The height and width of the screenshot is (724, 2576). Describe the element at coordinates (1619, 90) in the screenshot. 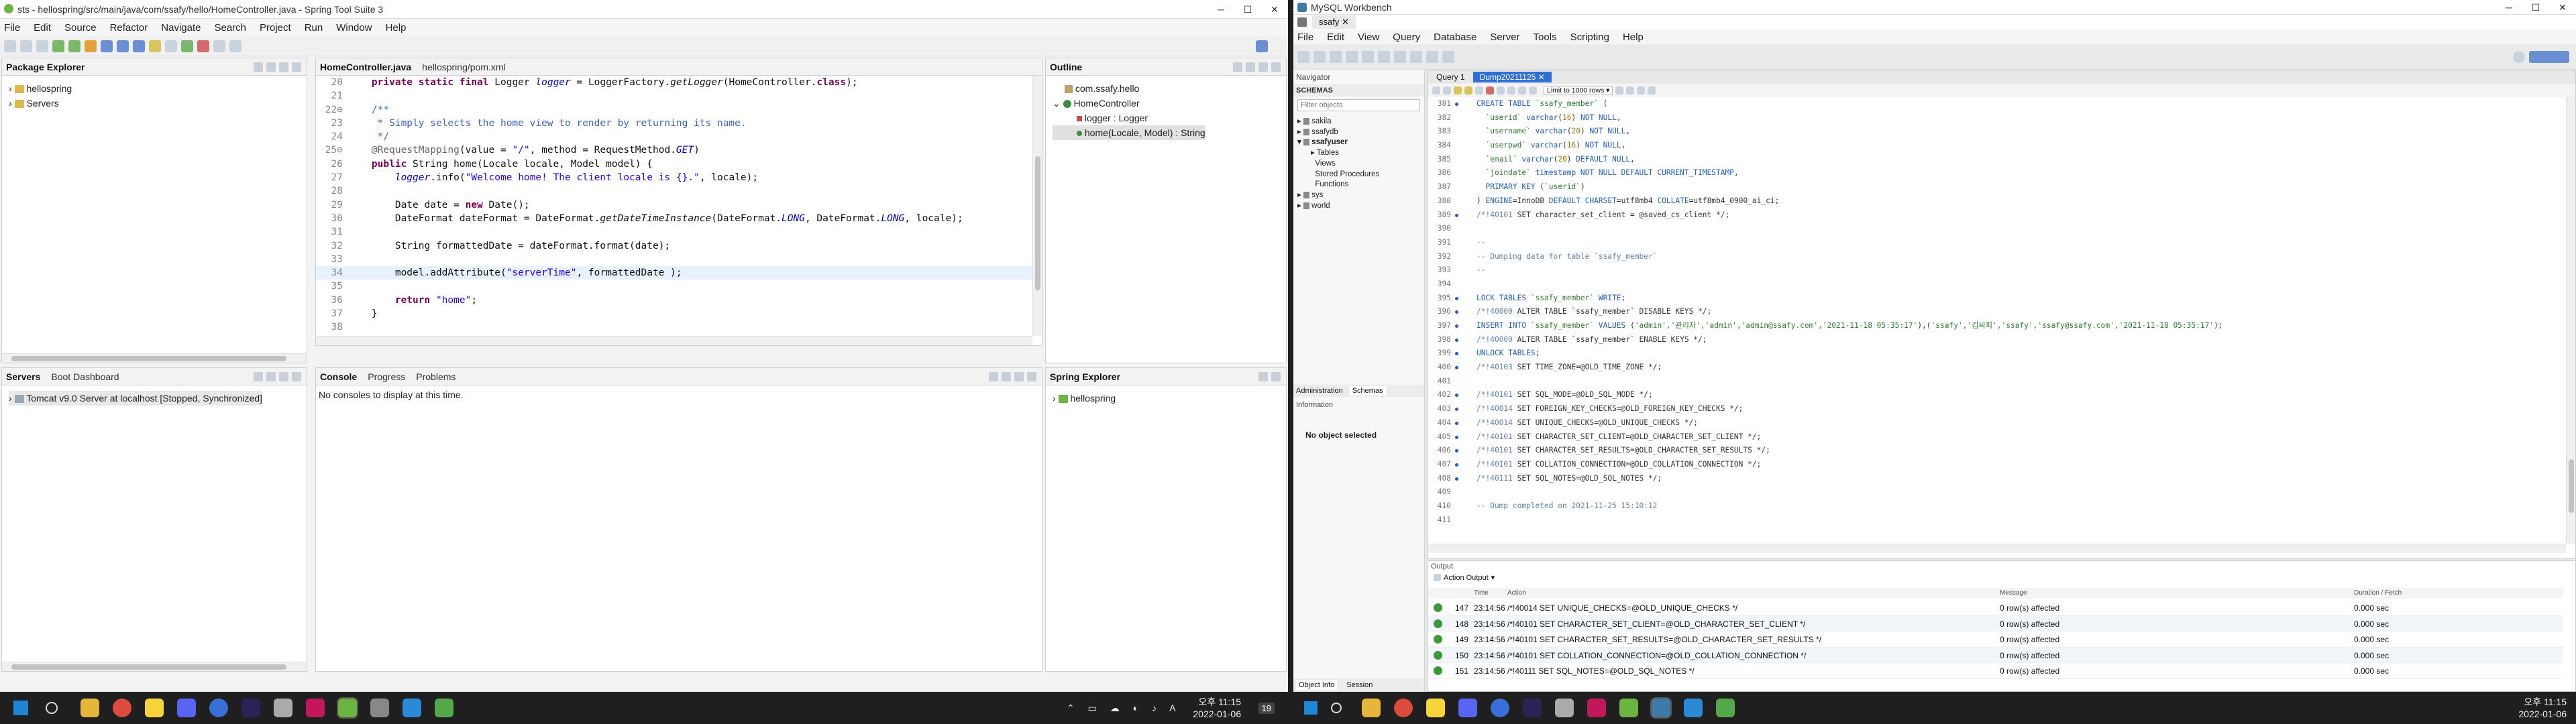

I see `beautify-icon` at that location.